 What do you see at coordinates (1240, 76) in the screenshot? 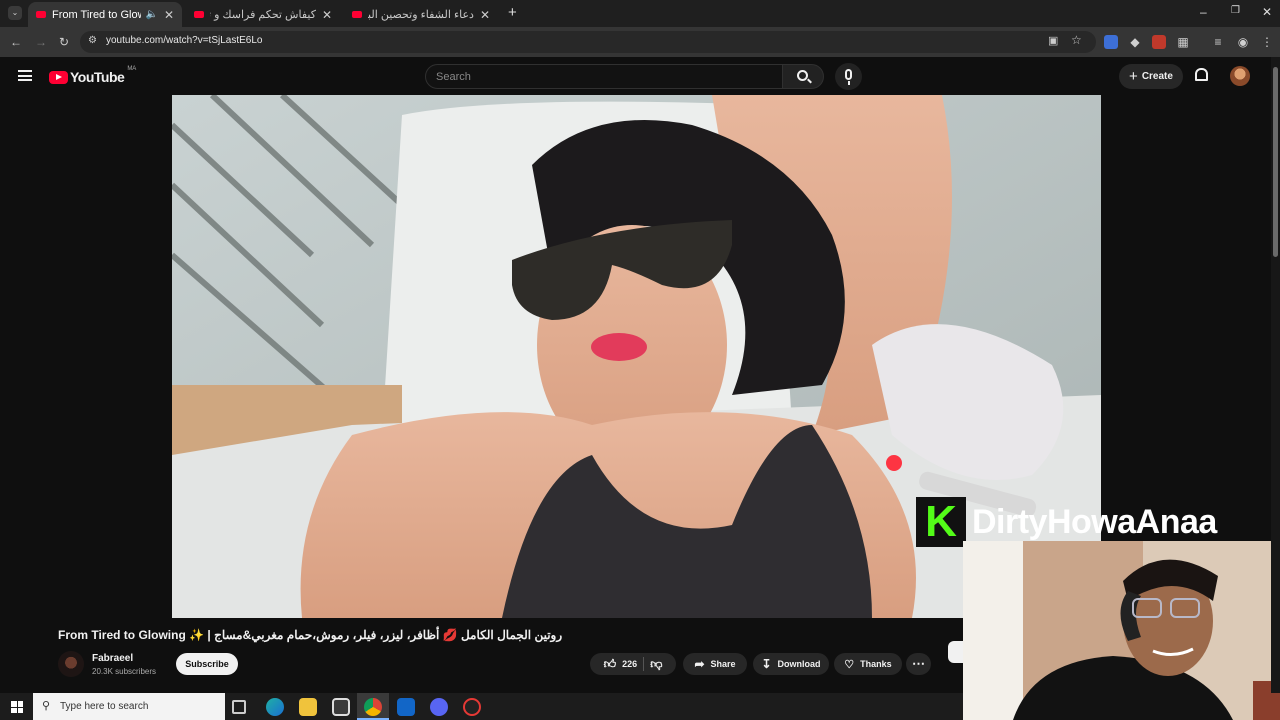
I see `avatar` at bounding box center [1240, 76].